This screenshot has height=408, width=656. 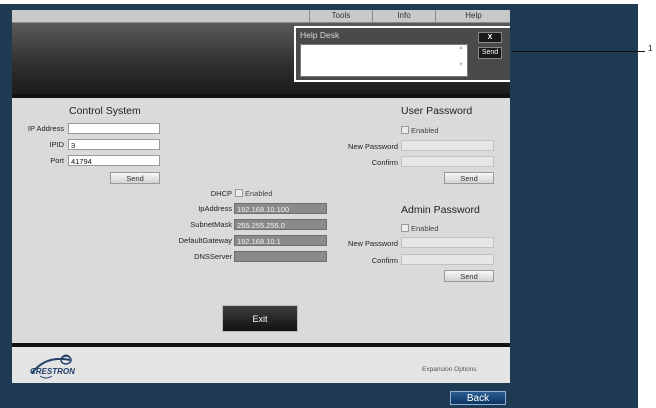 I want to click on admin-password-enabled-checkbox, so click(x=405, y=228).